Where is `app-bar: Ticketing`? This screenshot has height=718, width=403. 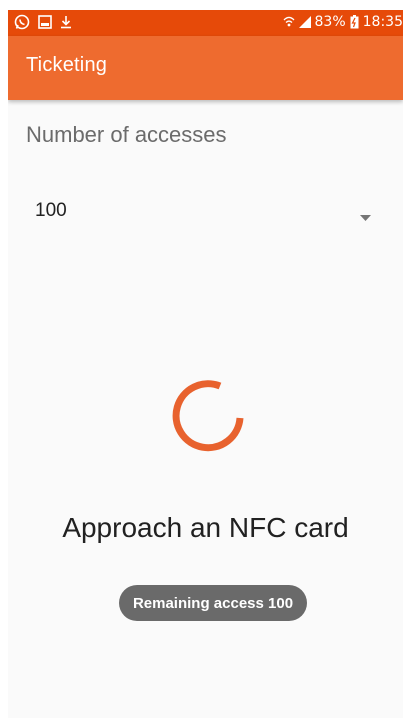 app-bar: Ticketing is located at coordinates (205, 68).